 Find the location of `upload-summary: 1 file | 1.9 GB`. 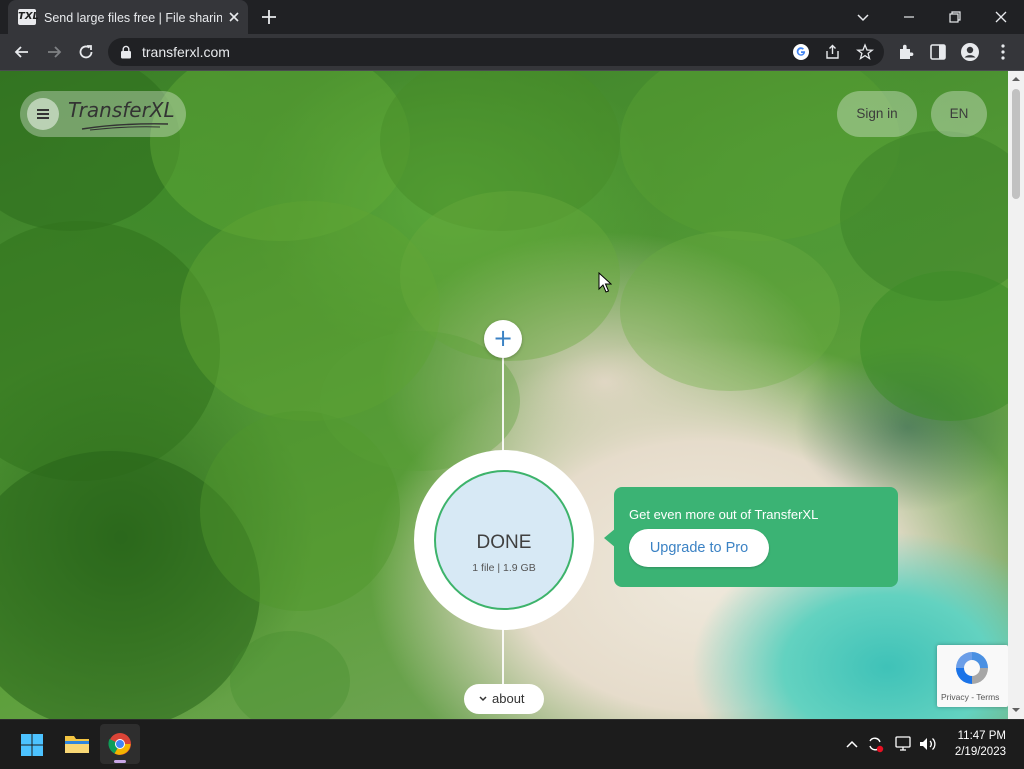

upload-summary: 1 file | 1.9 GB is located at coordinates (504, 568).